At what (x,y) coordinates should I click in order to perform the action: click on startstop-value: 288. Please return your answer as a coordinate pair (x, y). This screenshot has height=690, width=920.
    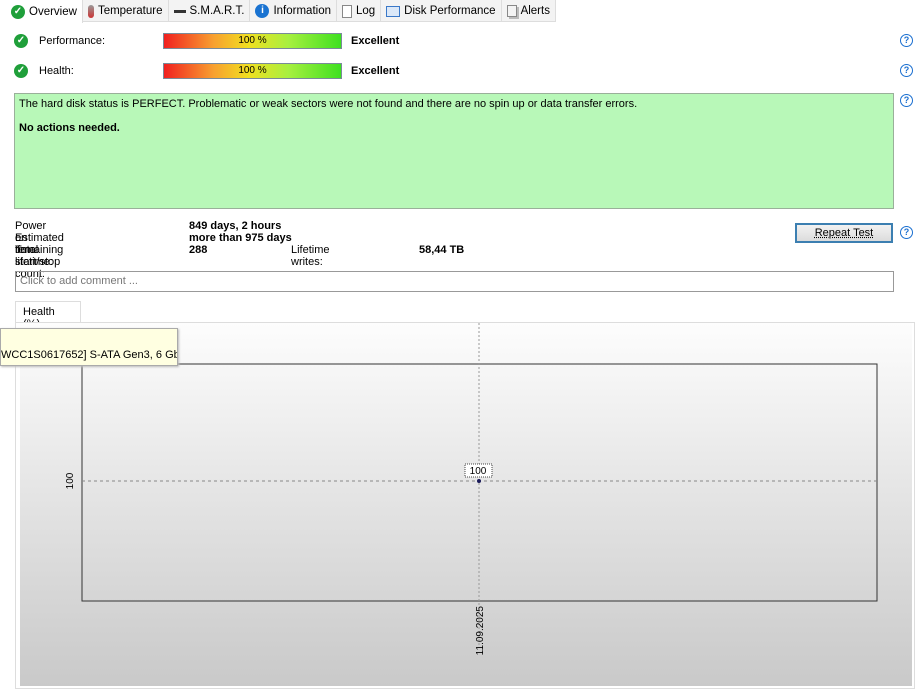
    Looking at the image, I should click on (198, 250).